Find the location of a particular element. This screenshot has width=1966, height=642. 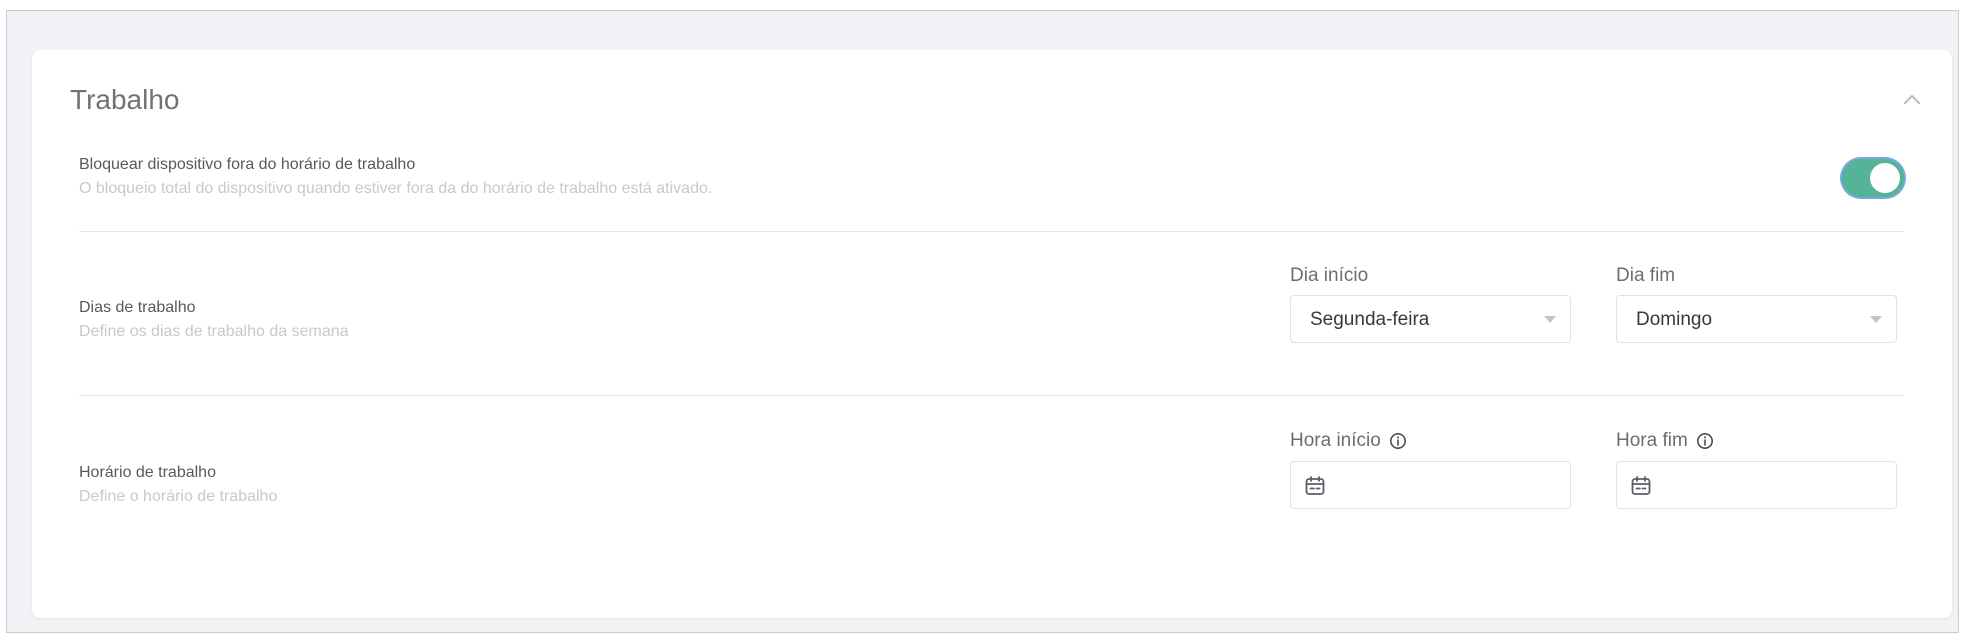

start-hour-label-text: Hora início is located at coordinates (1335, 440).